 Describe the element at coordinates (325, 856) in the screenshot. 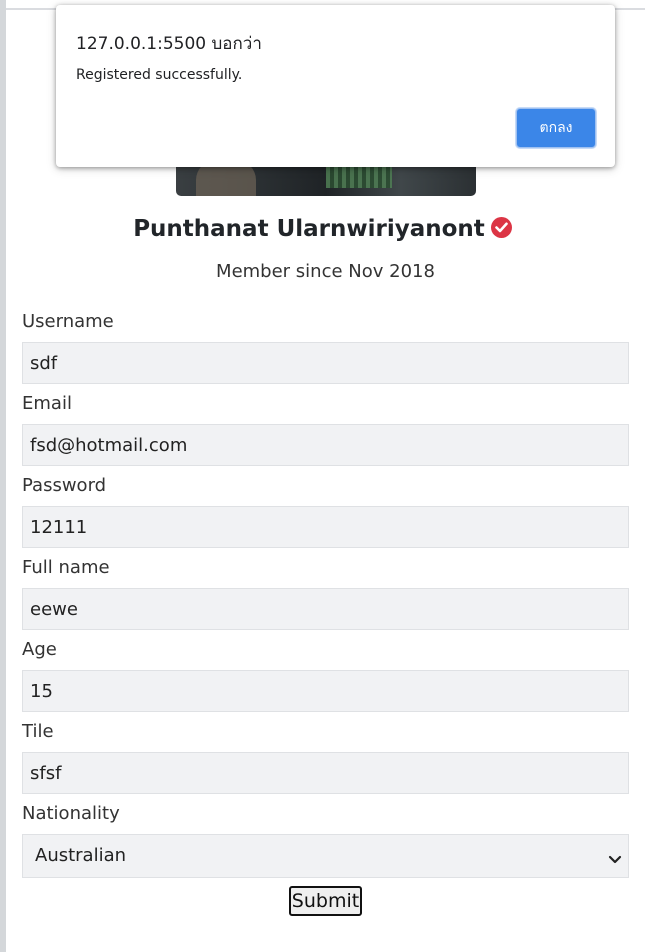

I see `nationality-select: Australian` at that location.